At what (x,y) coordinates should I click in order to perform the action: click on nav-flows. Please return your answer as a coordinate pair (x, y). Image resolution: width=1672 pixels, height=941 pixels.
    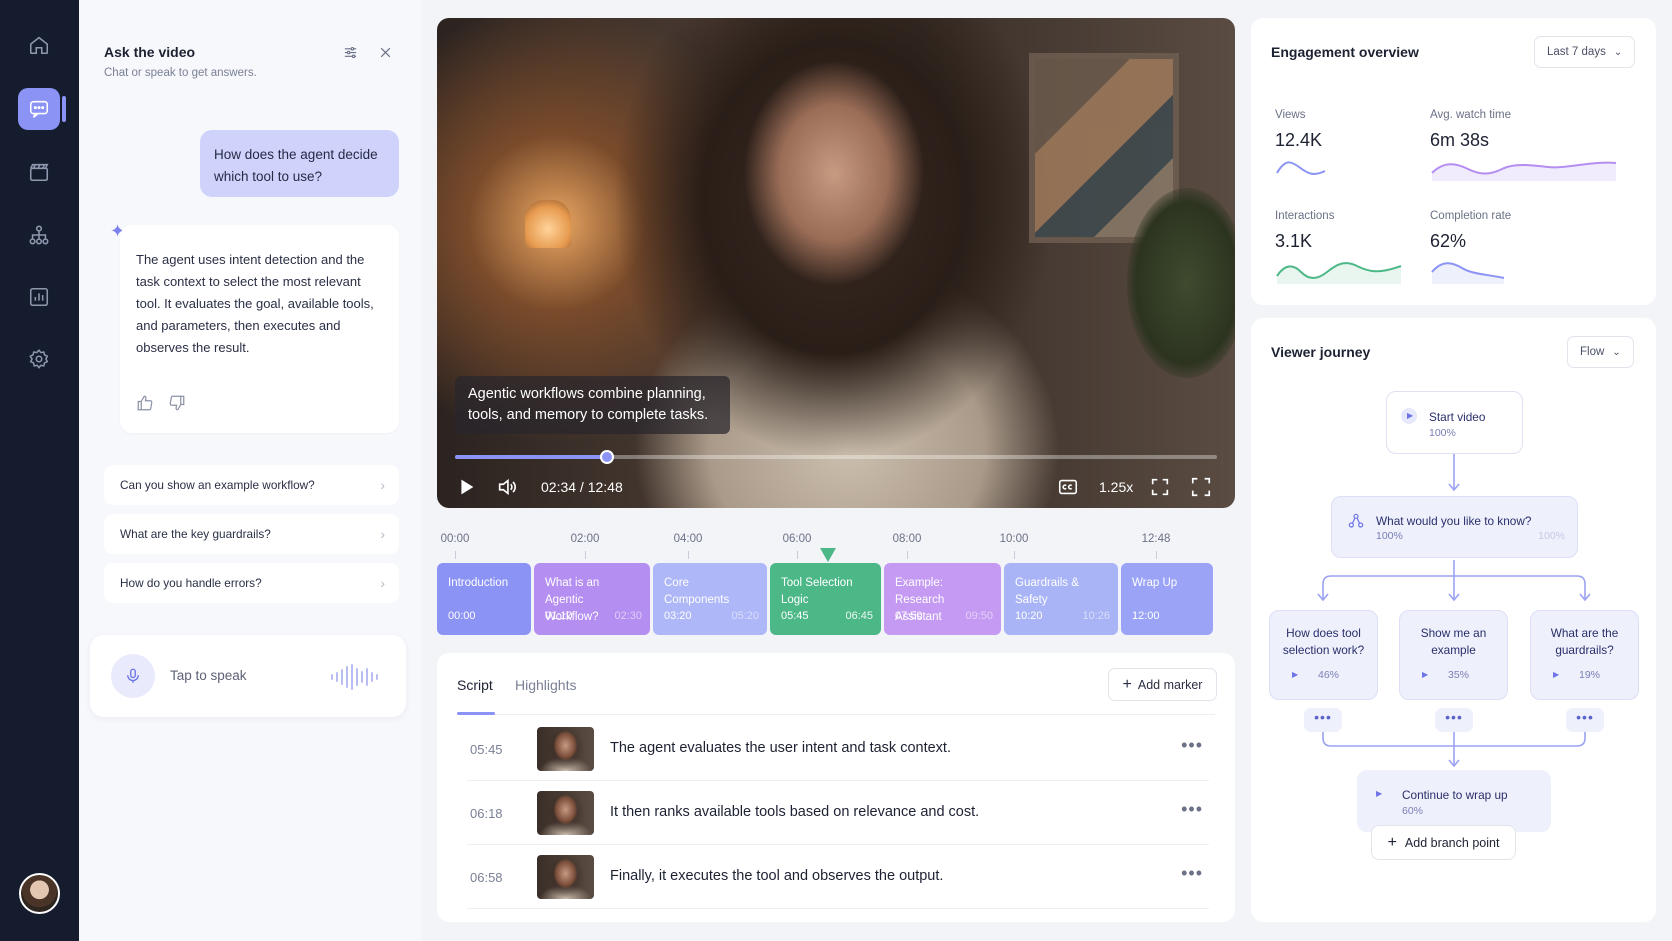
    Looking at the image, I should click on (39, 235).